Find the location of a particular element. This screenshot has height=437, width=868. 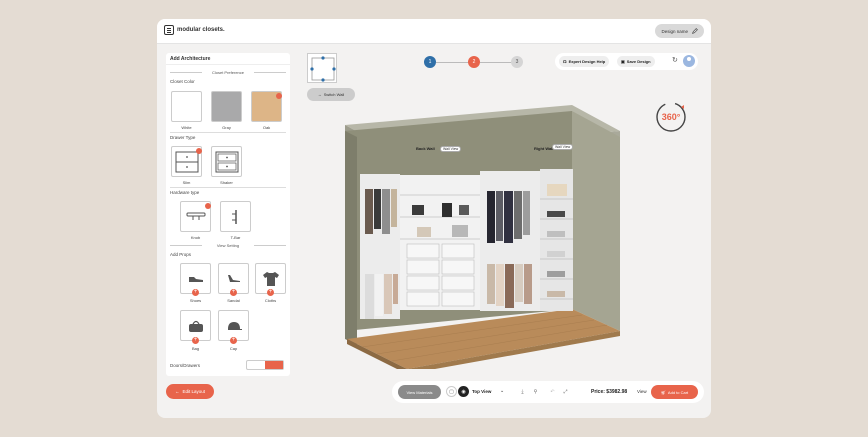

drawer-label-shaker: Shaker is located at coordinates (226, 182).